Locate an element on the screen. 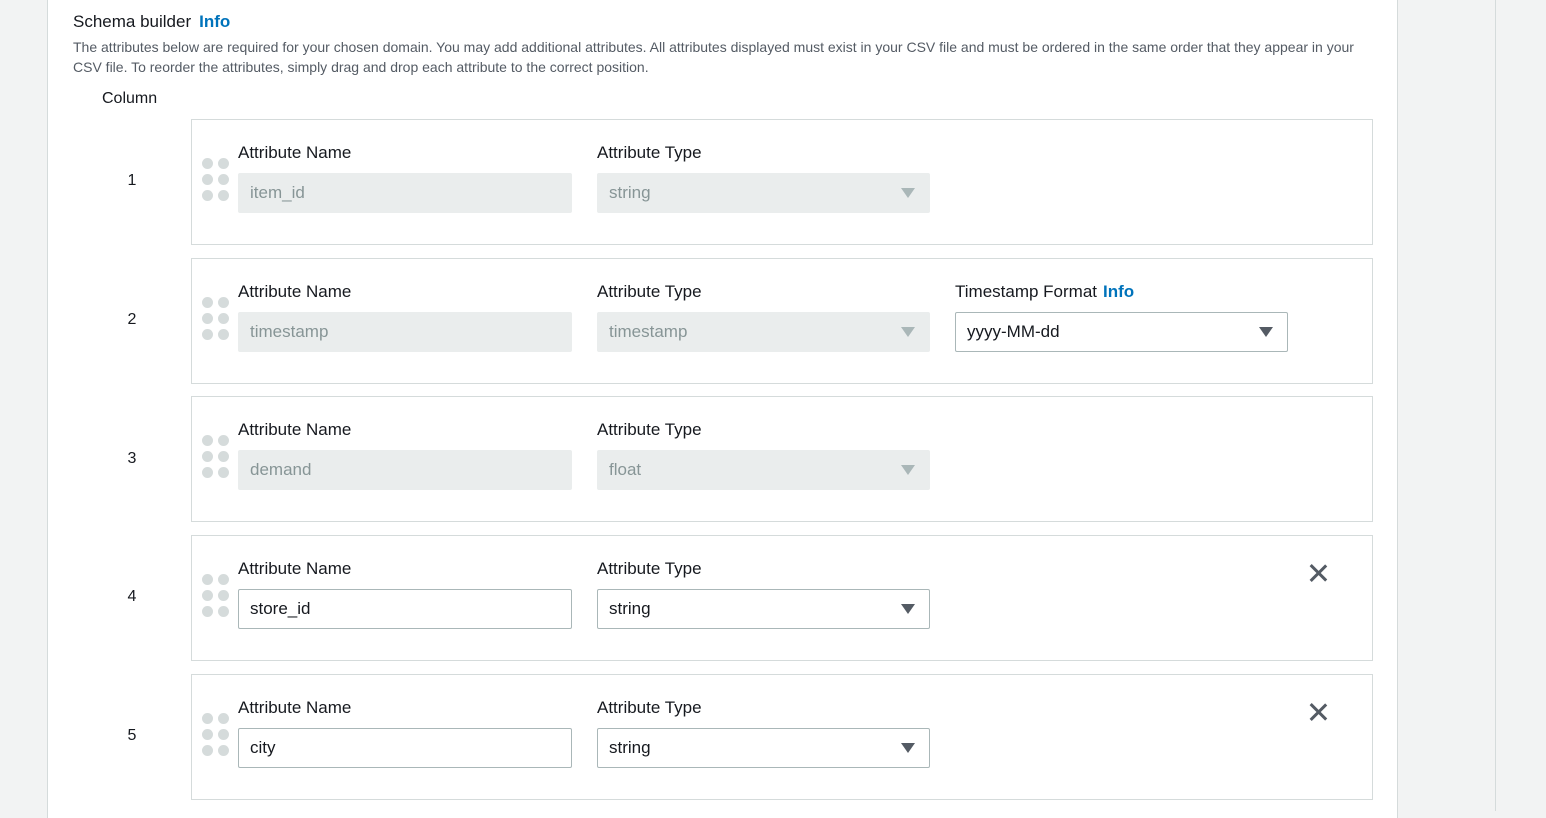 The width and height of the screenshot is (1546, 818). attribute-name-input: item_id is located at coordinates (405, 193).